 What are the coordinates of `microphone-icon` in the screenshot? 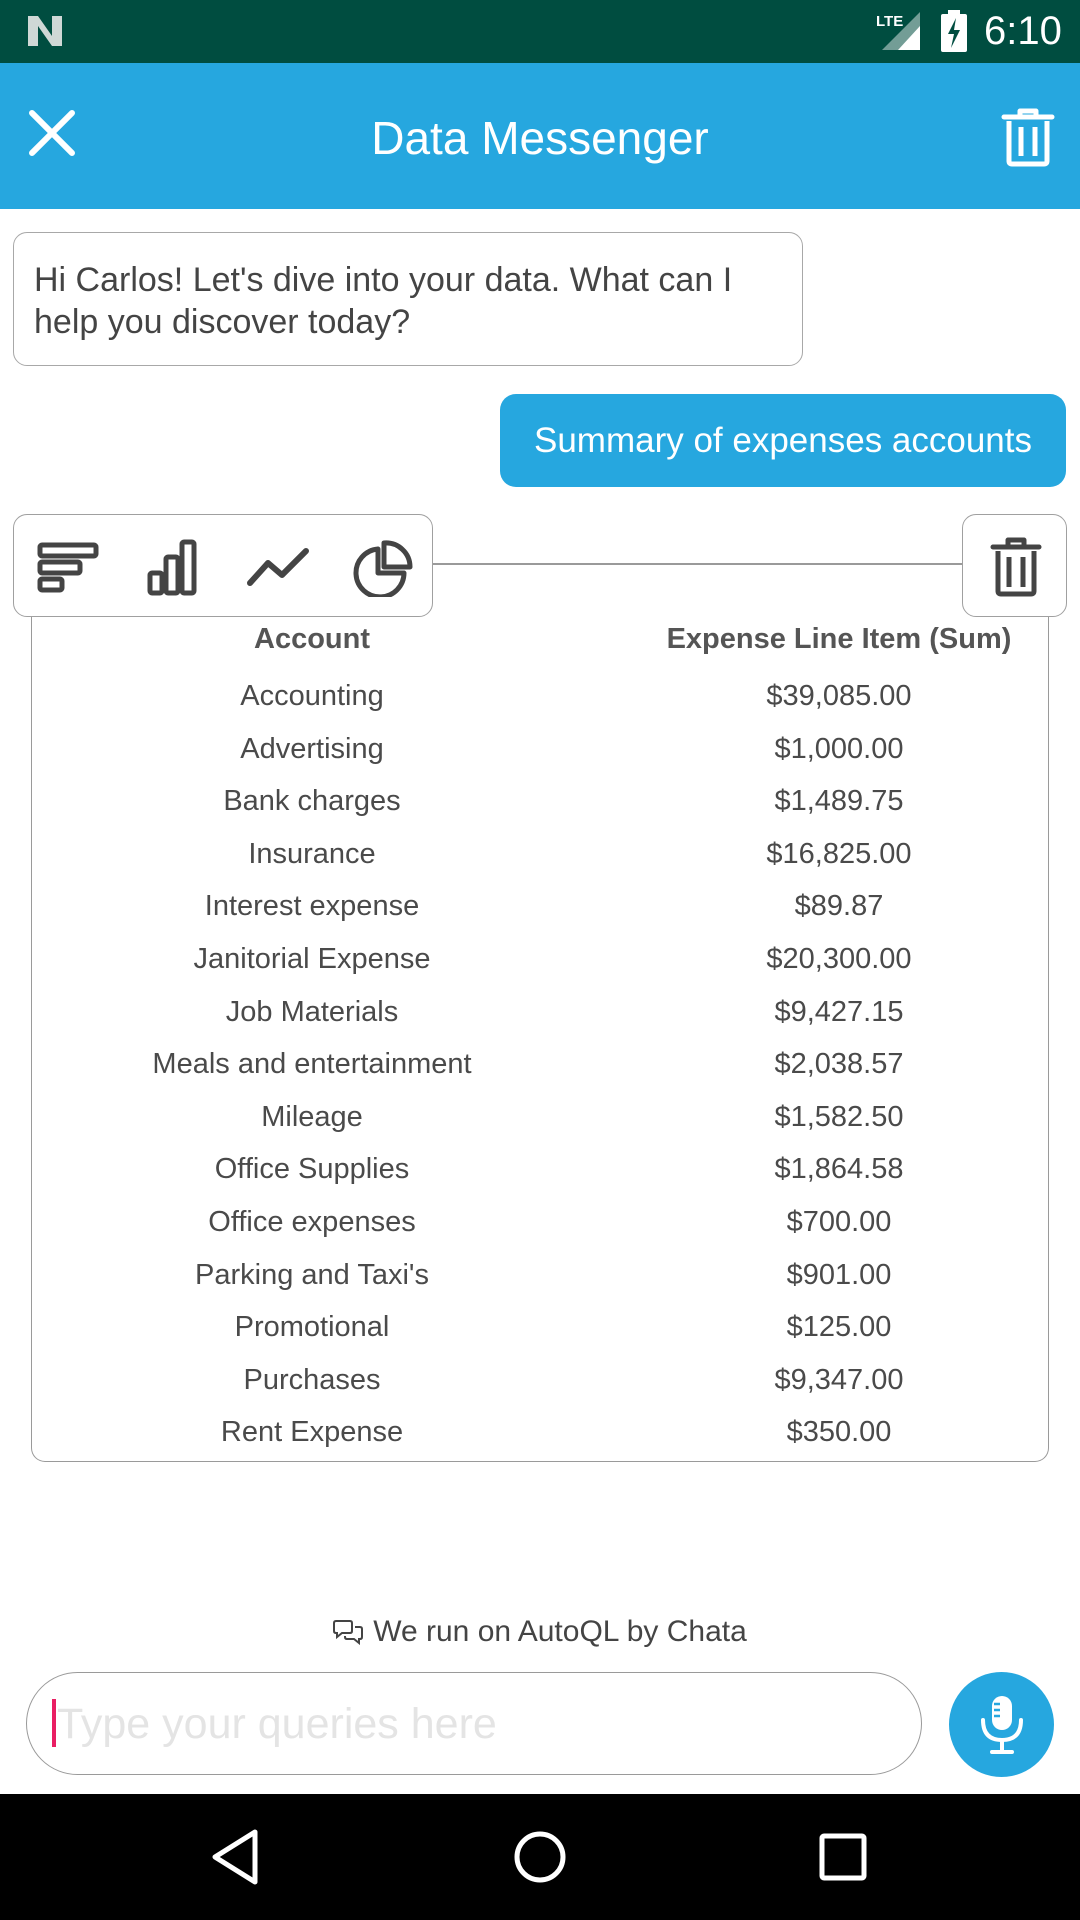 It's located at (1002, 1725).